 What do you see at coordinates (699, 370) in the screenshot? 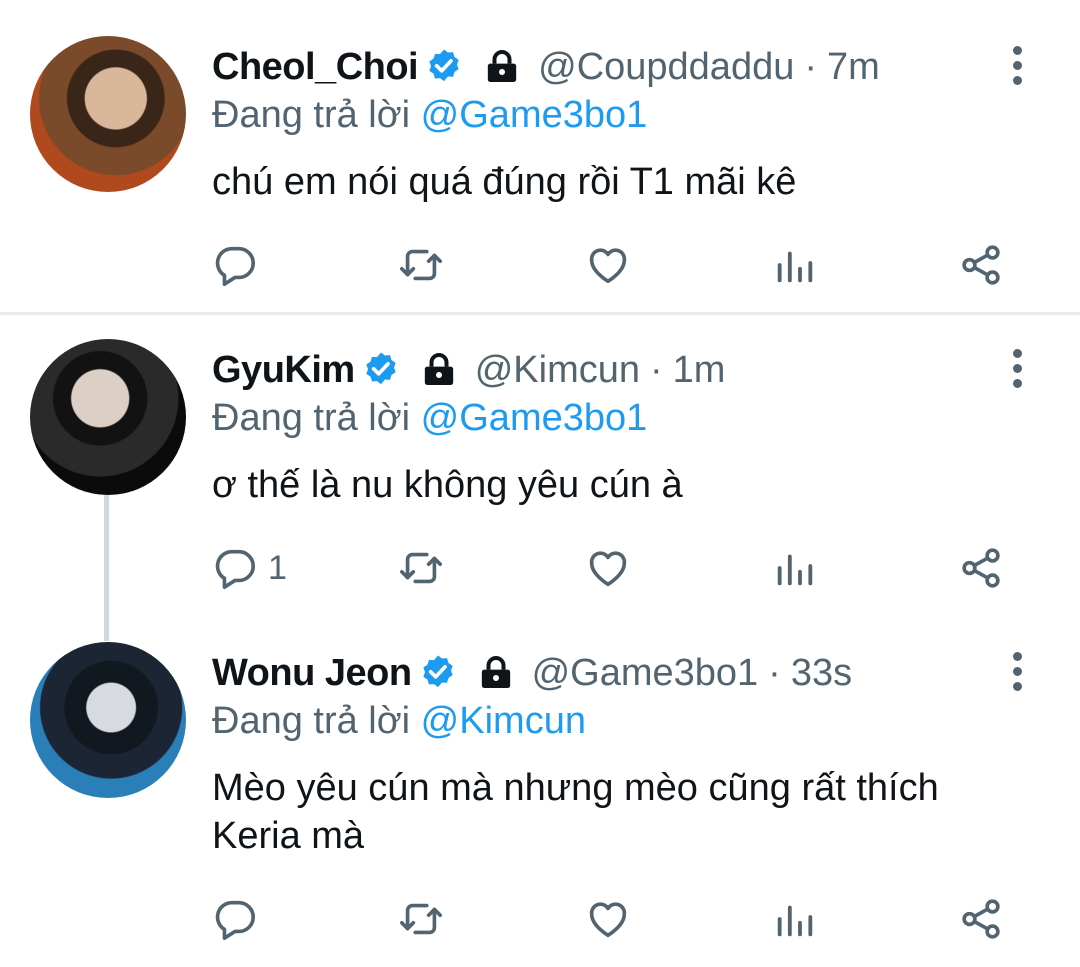
I see `timestamp: 1m` at bounding box center [699, 370].